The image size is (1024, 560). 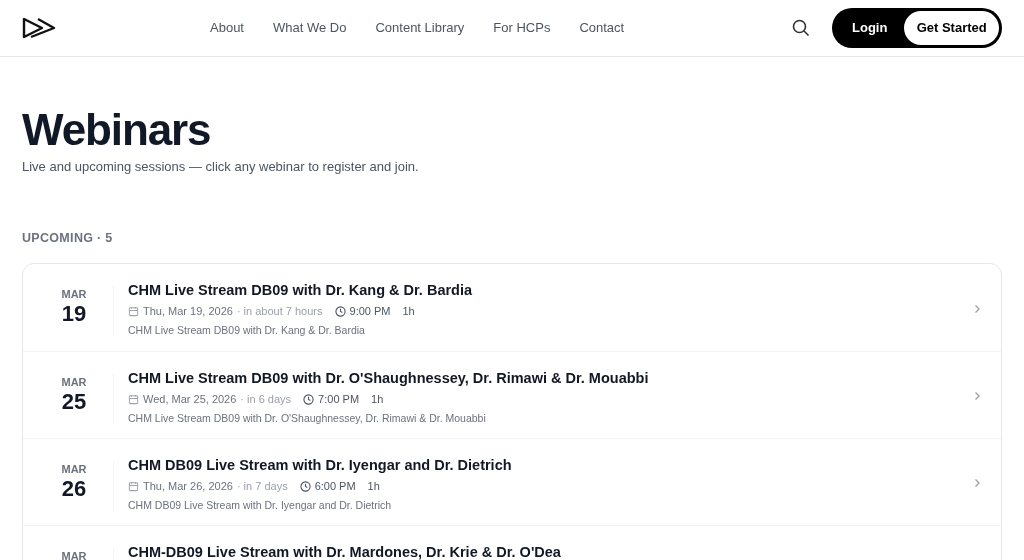 I want to click on relative-time: · in 7 days, so click(x=262, y=487).